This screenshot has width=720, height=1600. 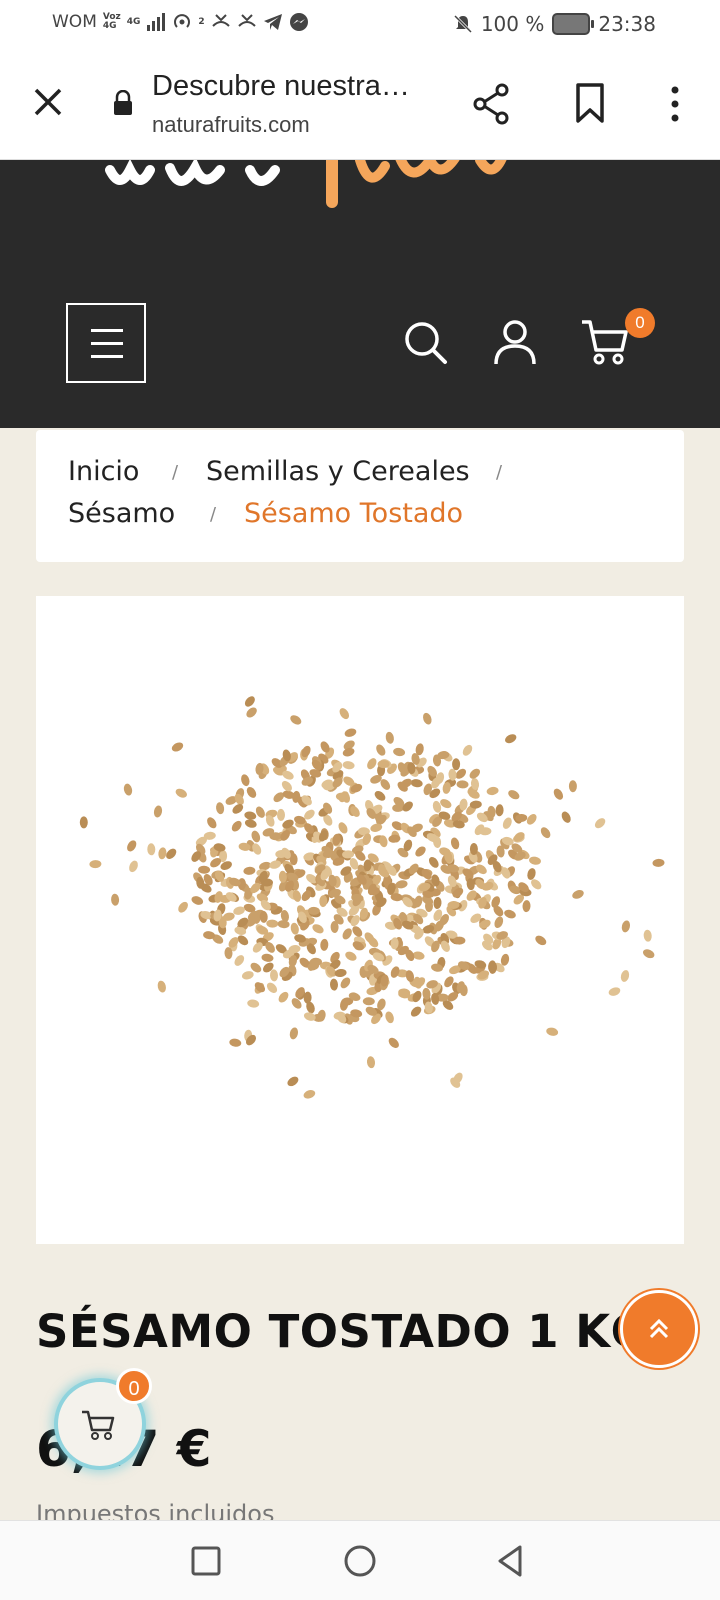 I want to click on browser-toolbar: Descubre nuestra… naturafruits.com, so click(x=360, y=105).